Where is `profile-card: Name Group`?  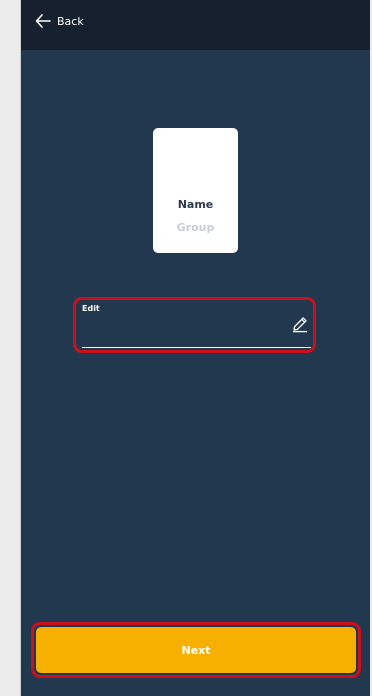
profile-card: Name Group is located at coordinates (195, 190).